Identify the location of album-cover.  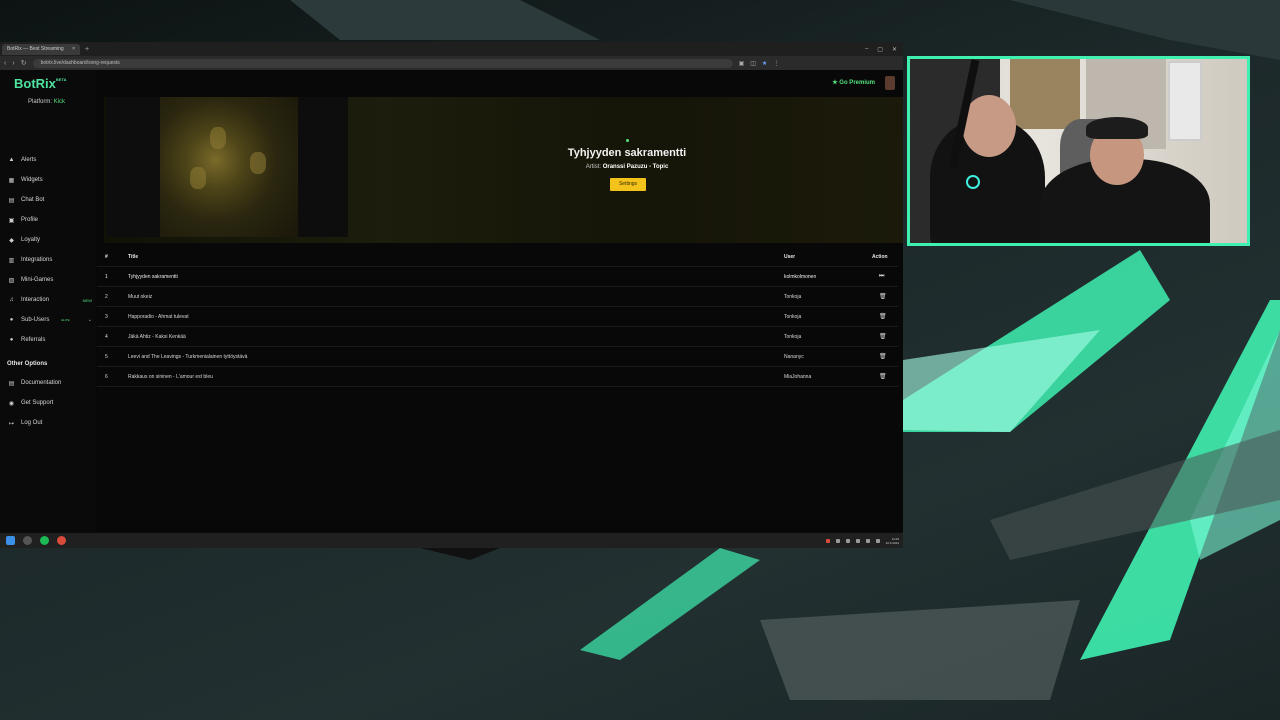
(229, 167).